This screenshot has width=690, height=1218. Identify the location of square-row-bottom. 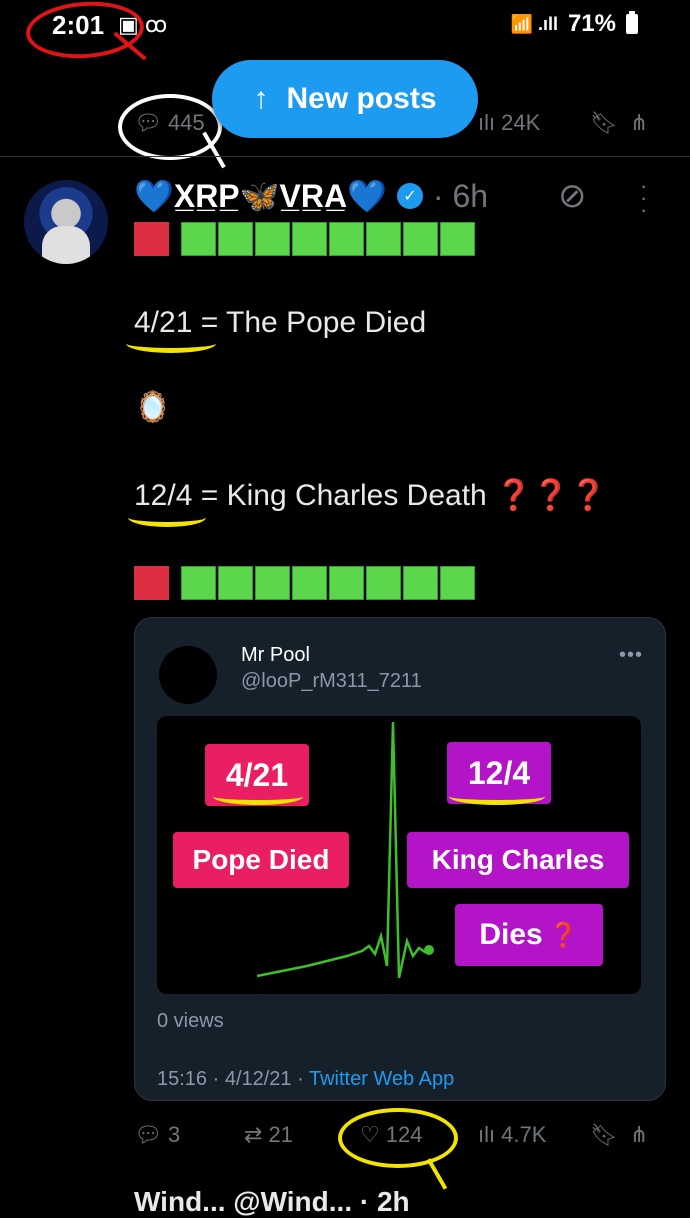
(304, 583).